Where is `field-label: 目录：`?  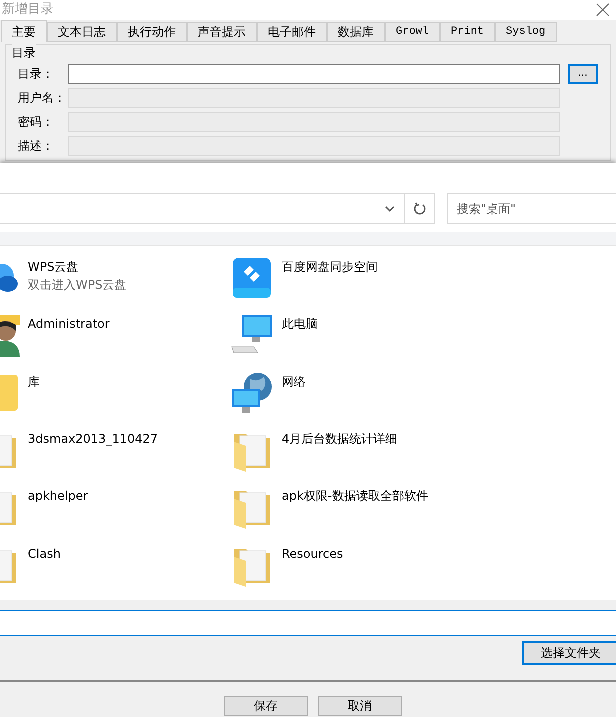
field-label: 目录： is located at coordinates (36, 74).